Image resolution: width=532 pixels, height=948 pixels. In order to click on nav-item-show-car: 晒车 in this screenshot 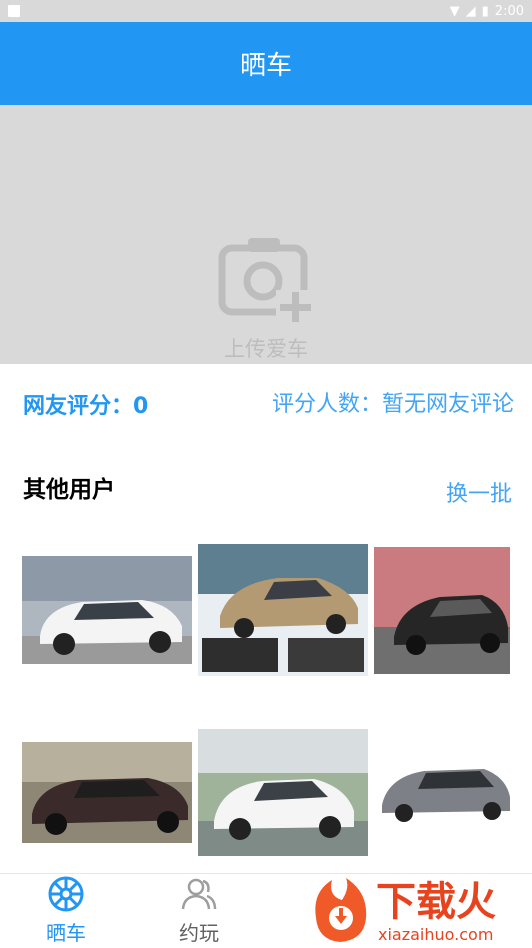, I will do `click(66, 910)`.